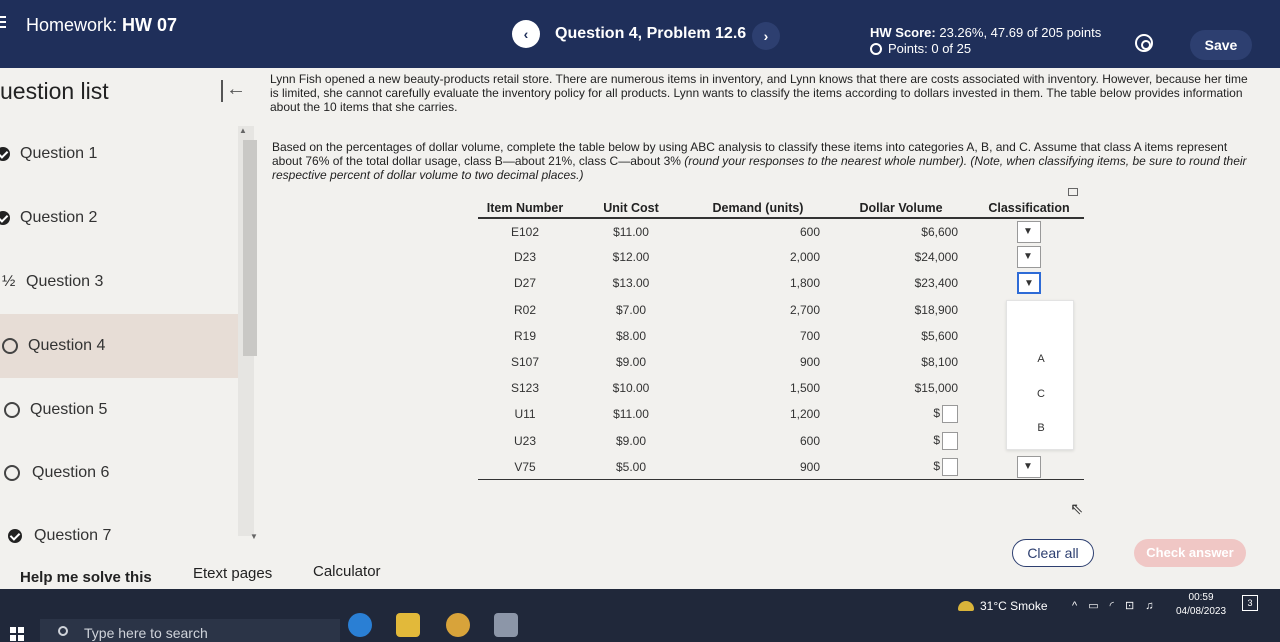 This screenshot has width=1280, height=642. What do you see at coordinates (190, 630) in the screenshot?
I see `taskbar-search: Type here to search` at bounding box center [190, 630].